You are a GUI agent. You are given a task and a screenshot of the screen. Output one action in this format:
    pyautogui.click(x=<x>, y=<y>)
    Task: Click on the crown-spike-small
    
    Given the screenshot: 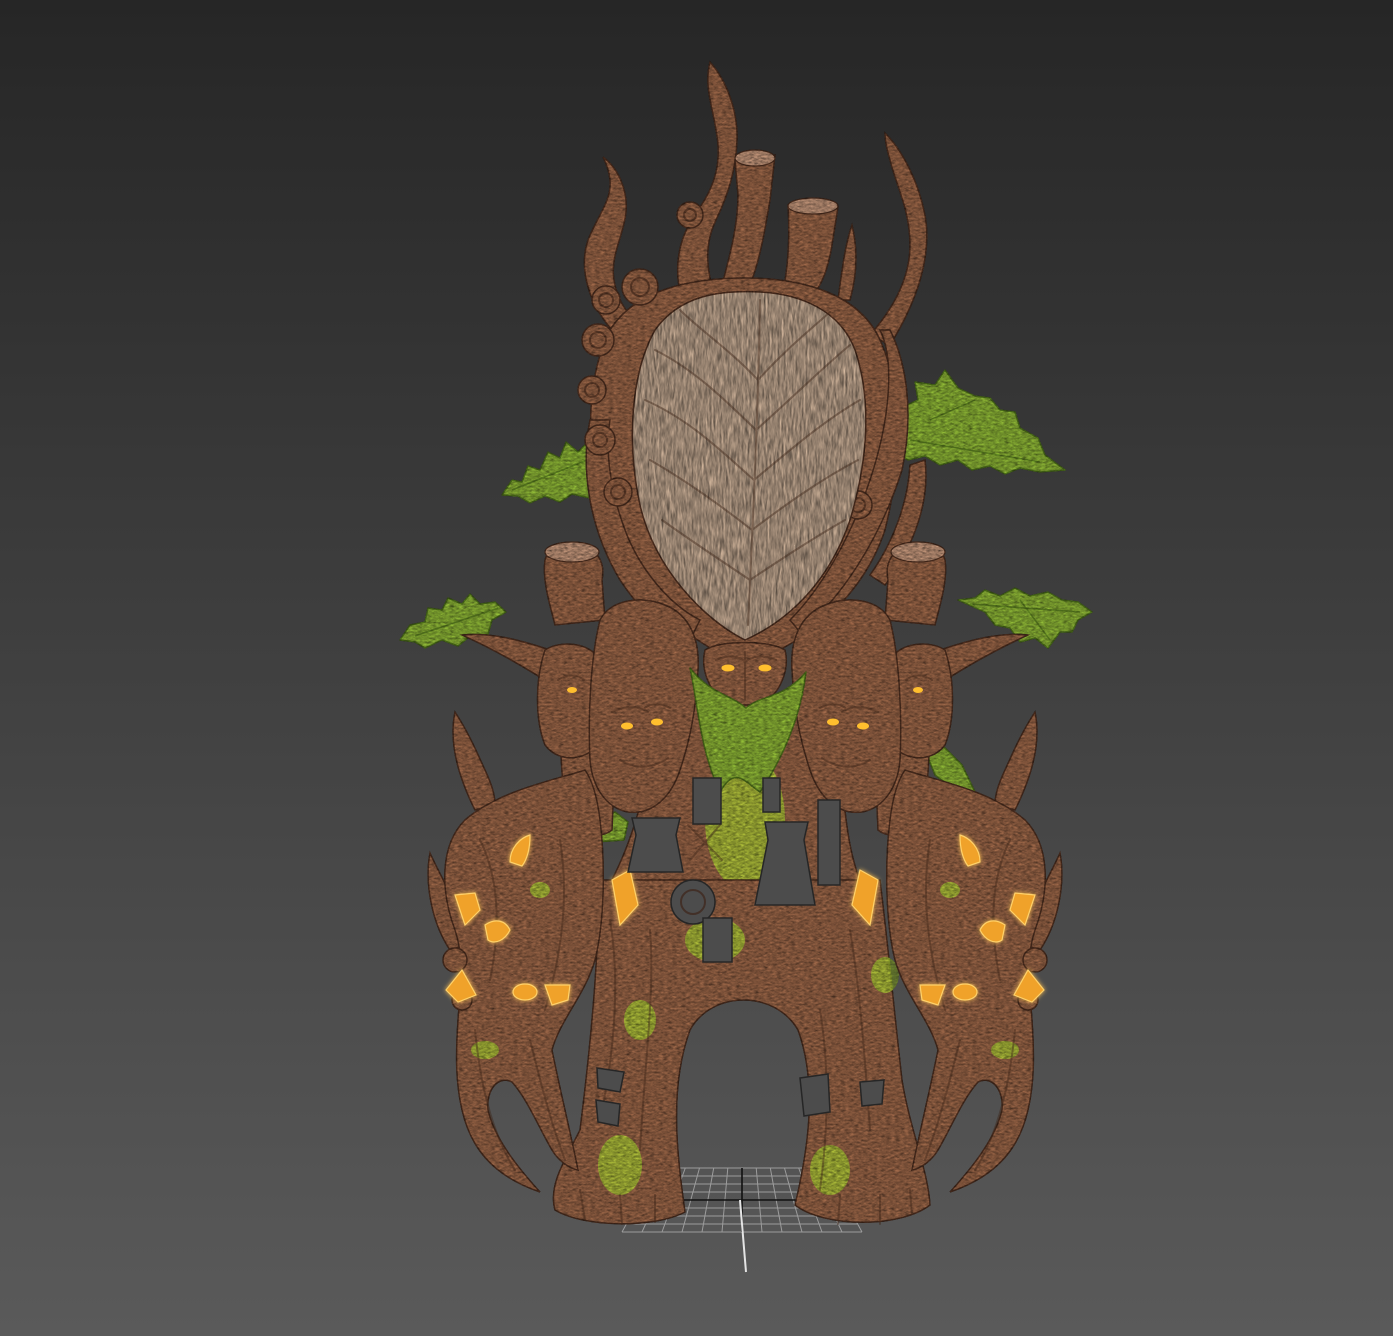 What is the action you would take?
    pyautogui.click(x=847, y=261)
    